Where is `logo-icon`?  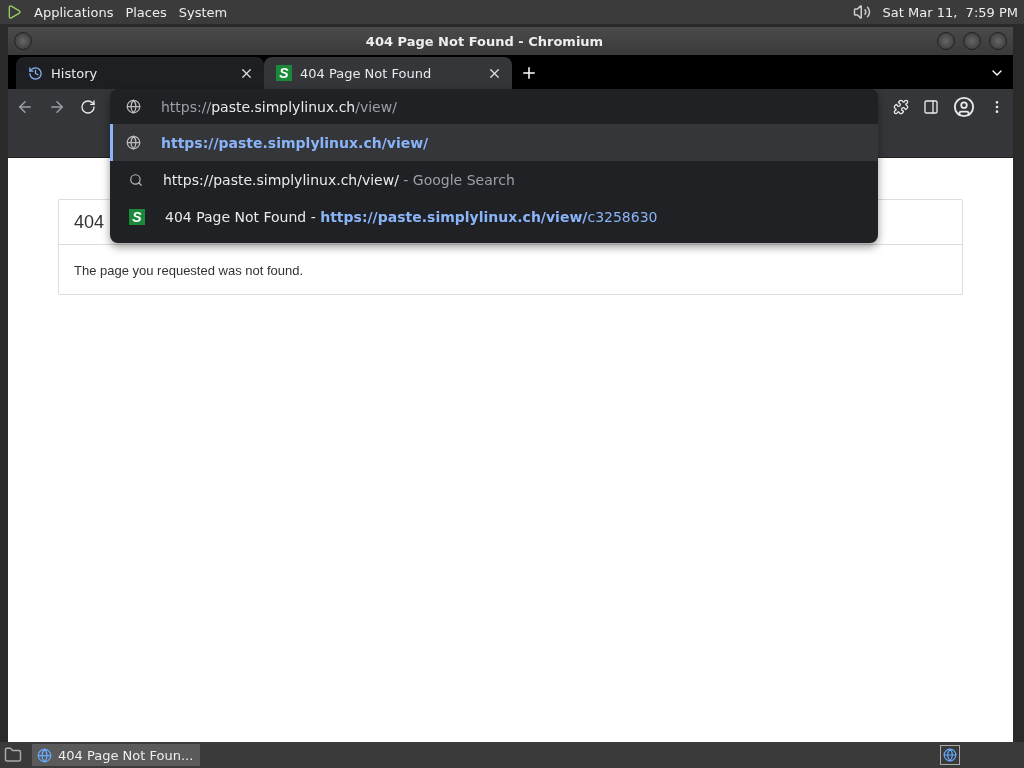
logo-icon is located at coordinates (14, 12).